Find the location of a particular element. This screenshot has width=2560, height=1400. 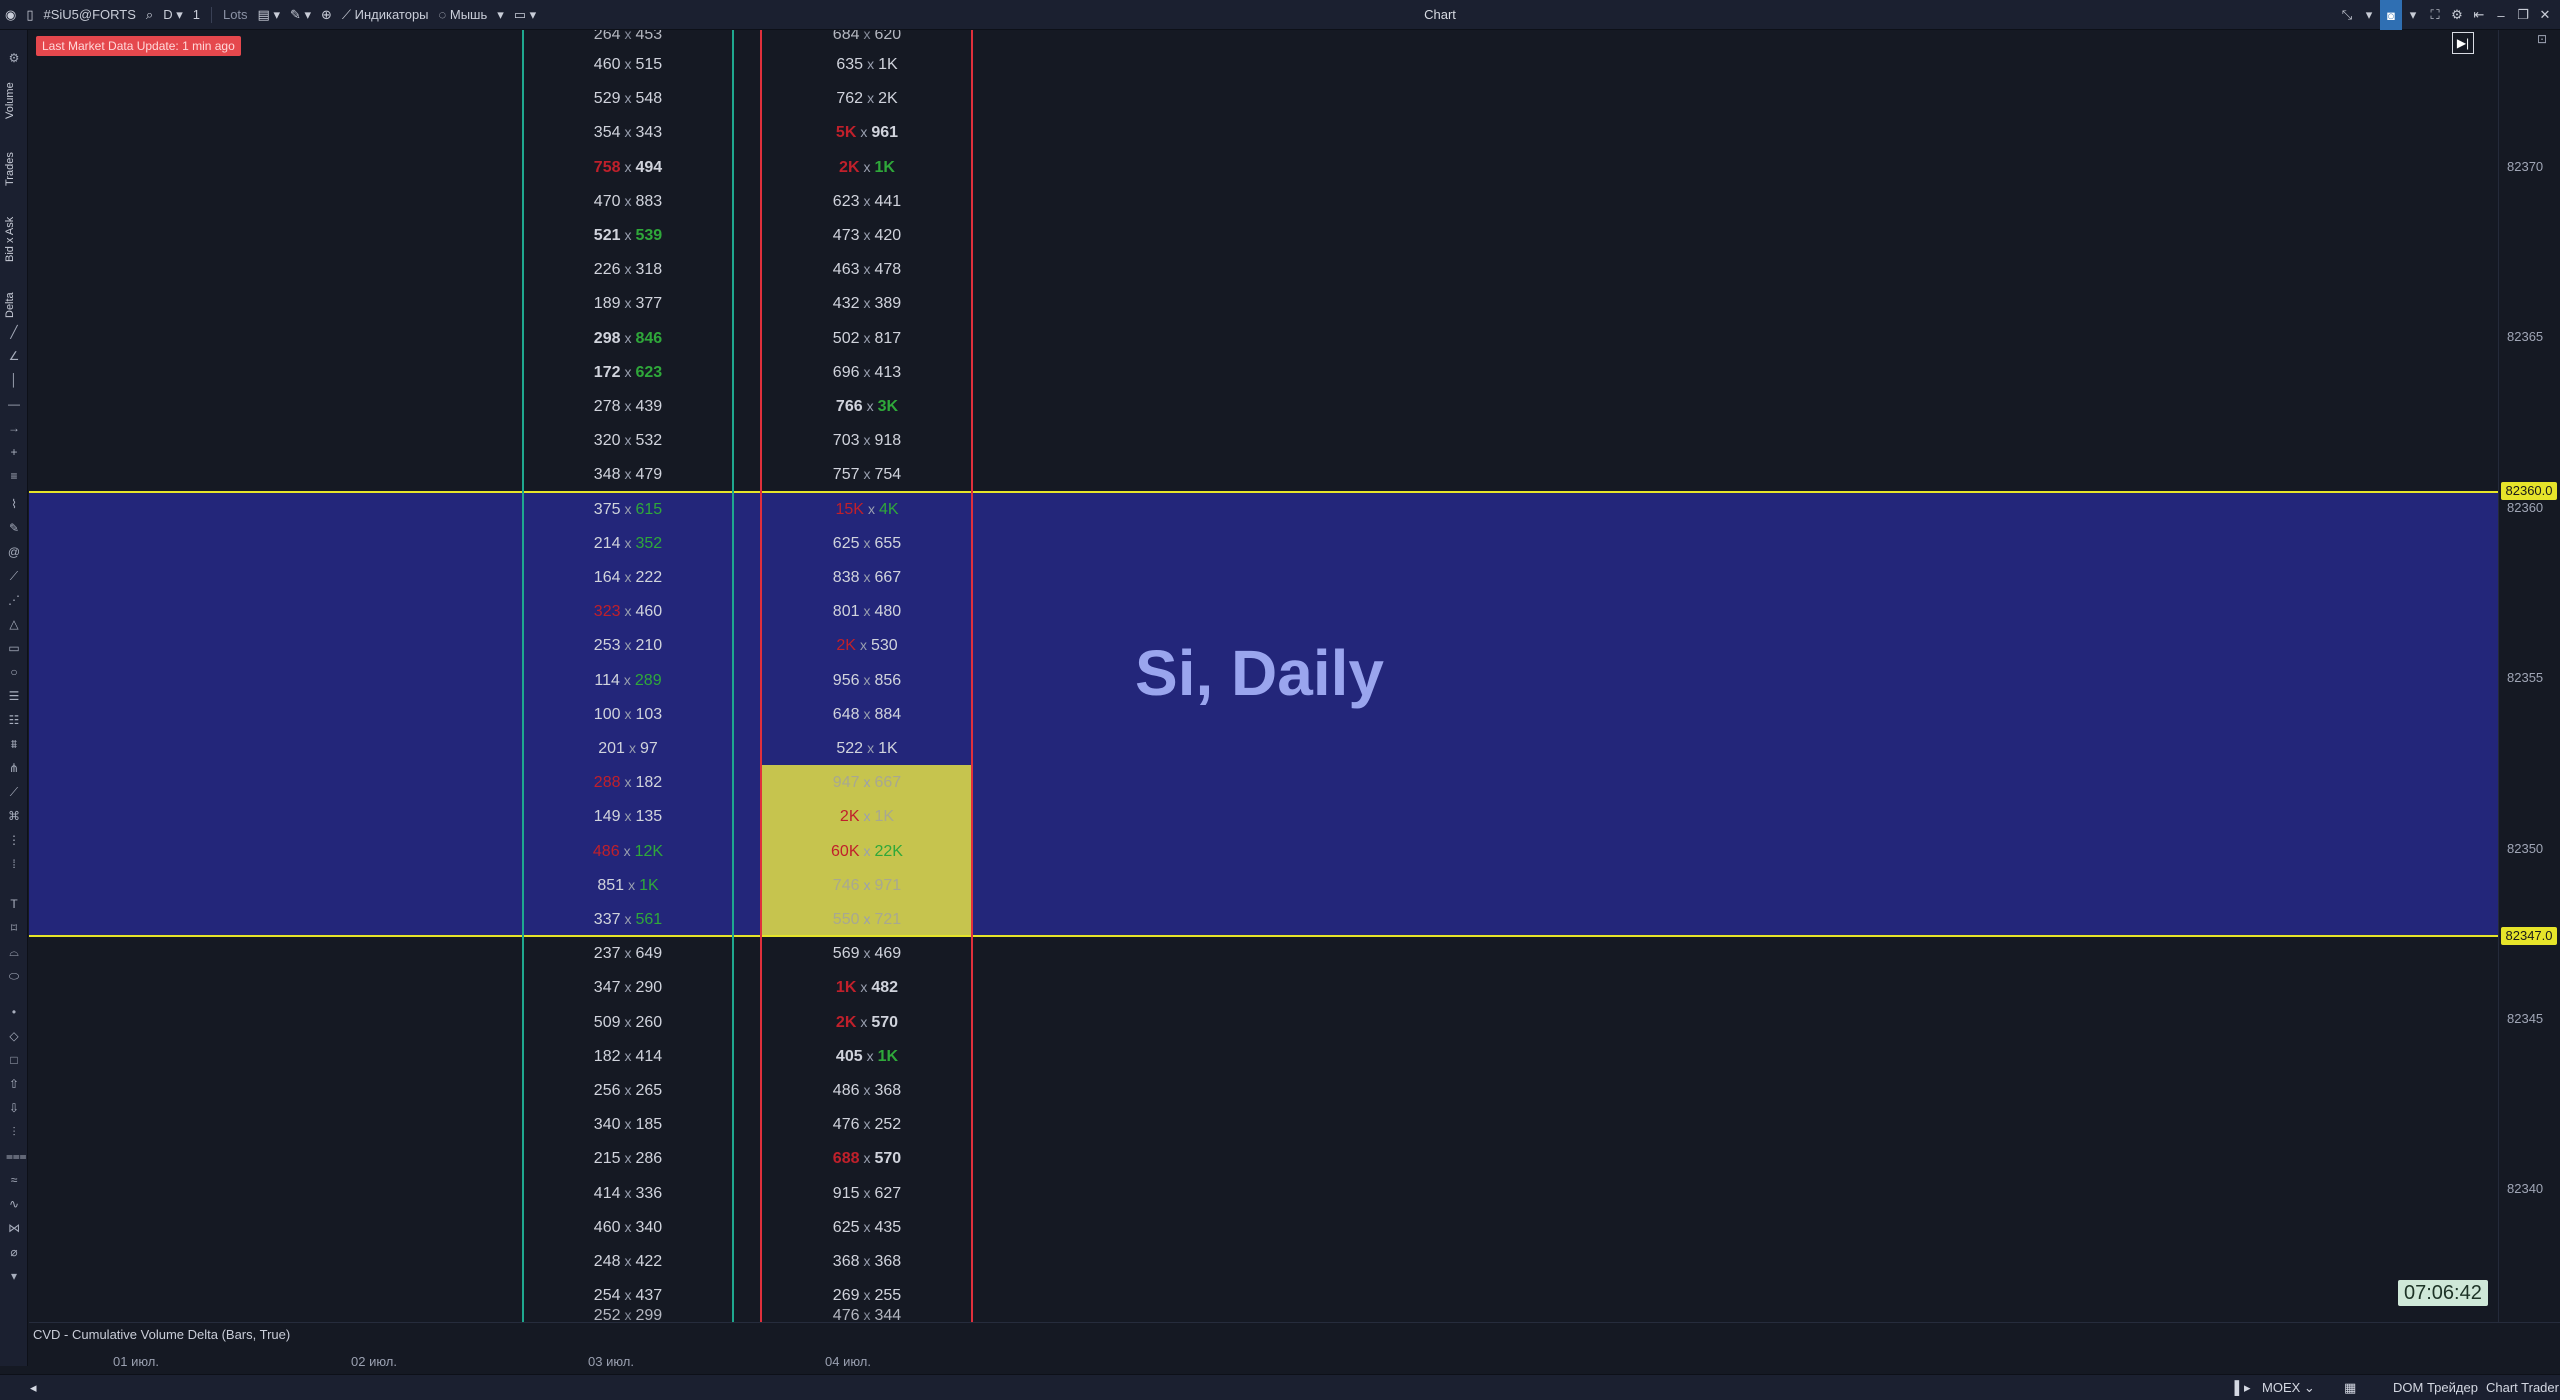

level-line-upper is located at coordinates (1263, 491).